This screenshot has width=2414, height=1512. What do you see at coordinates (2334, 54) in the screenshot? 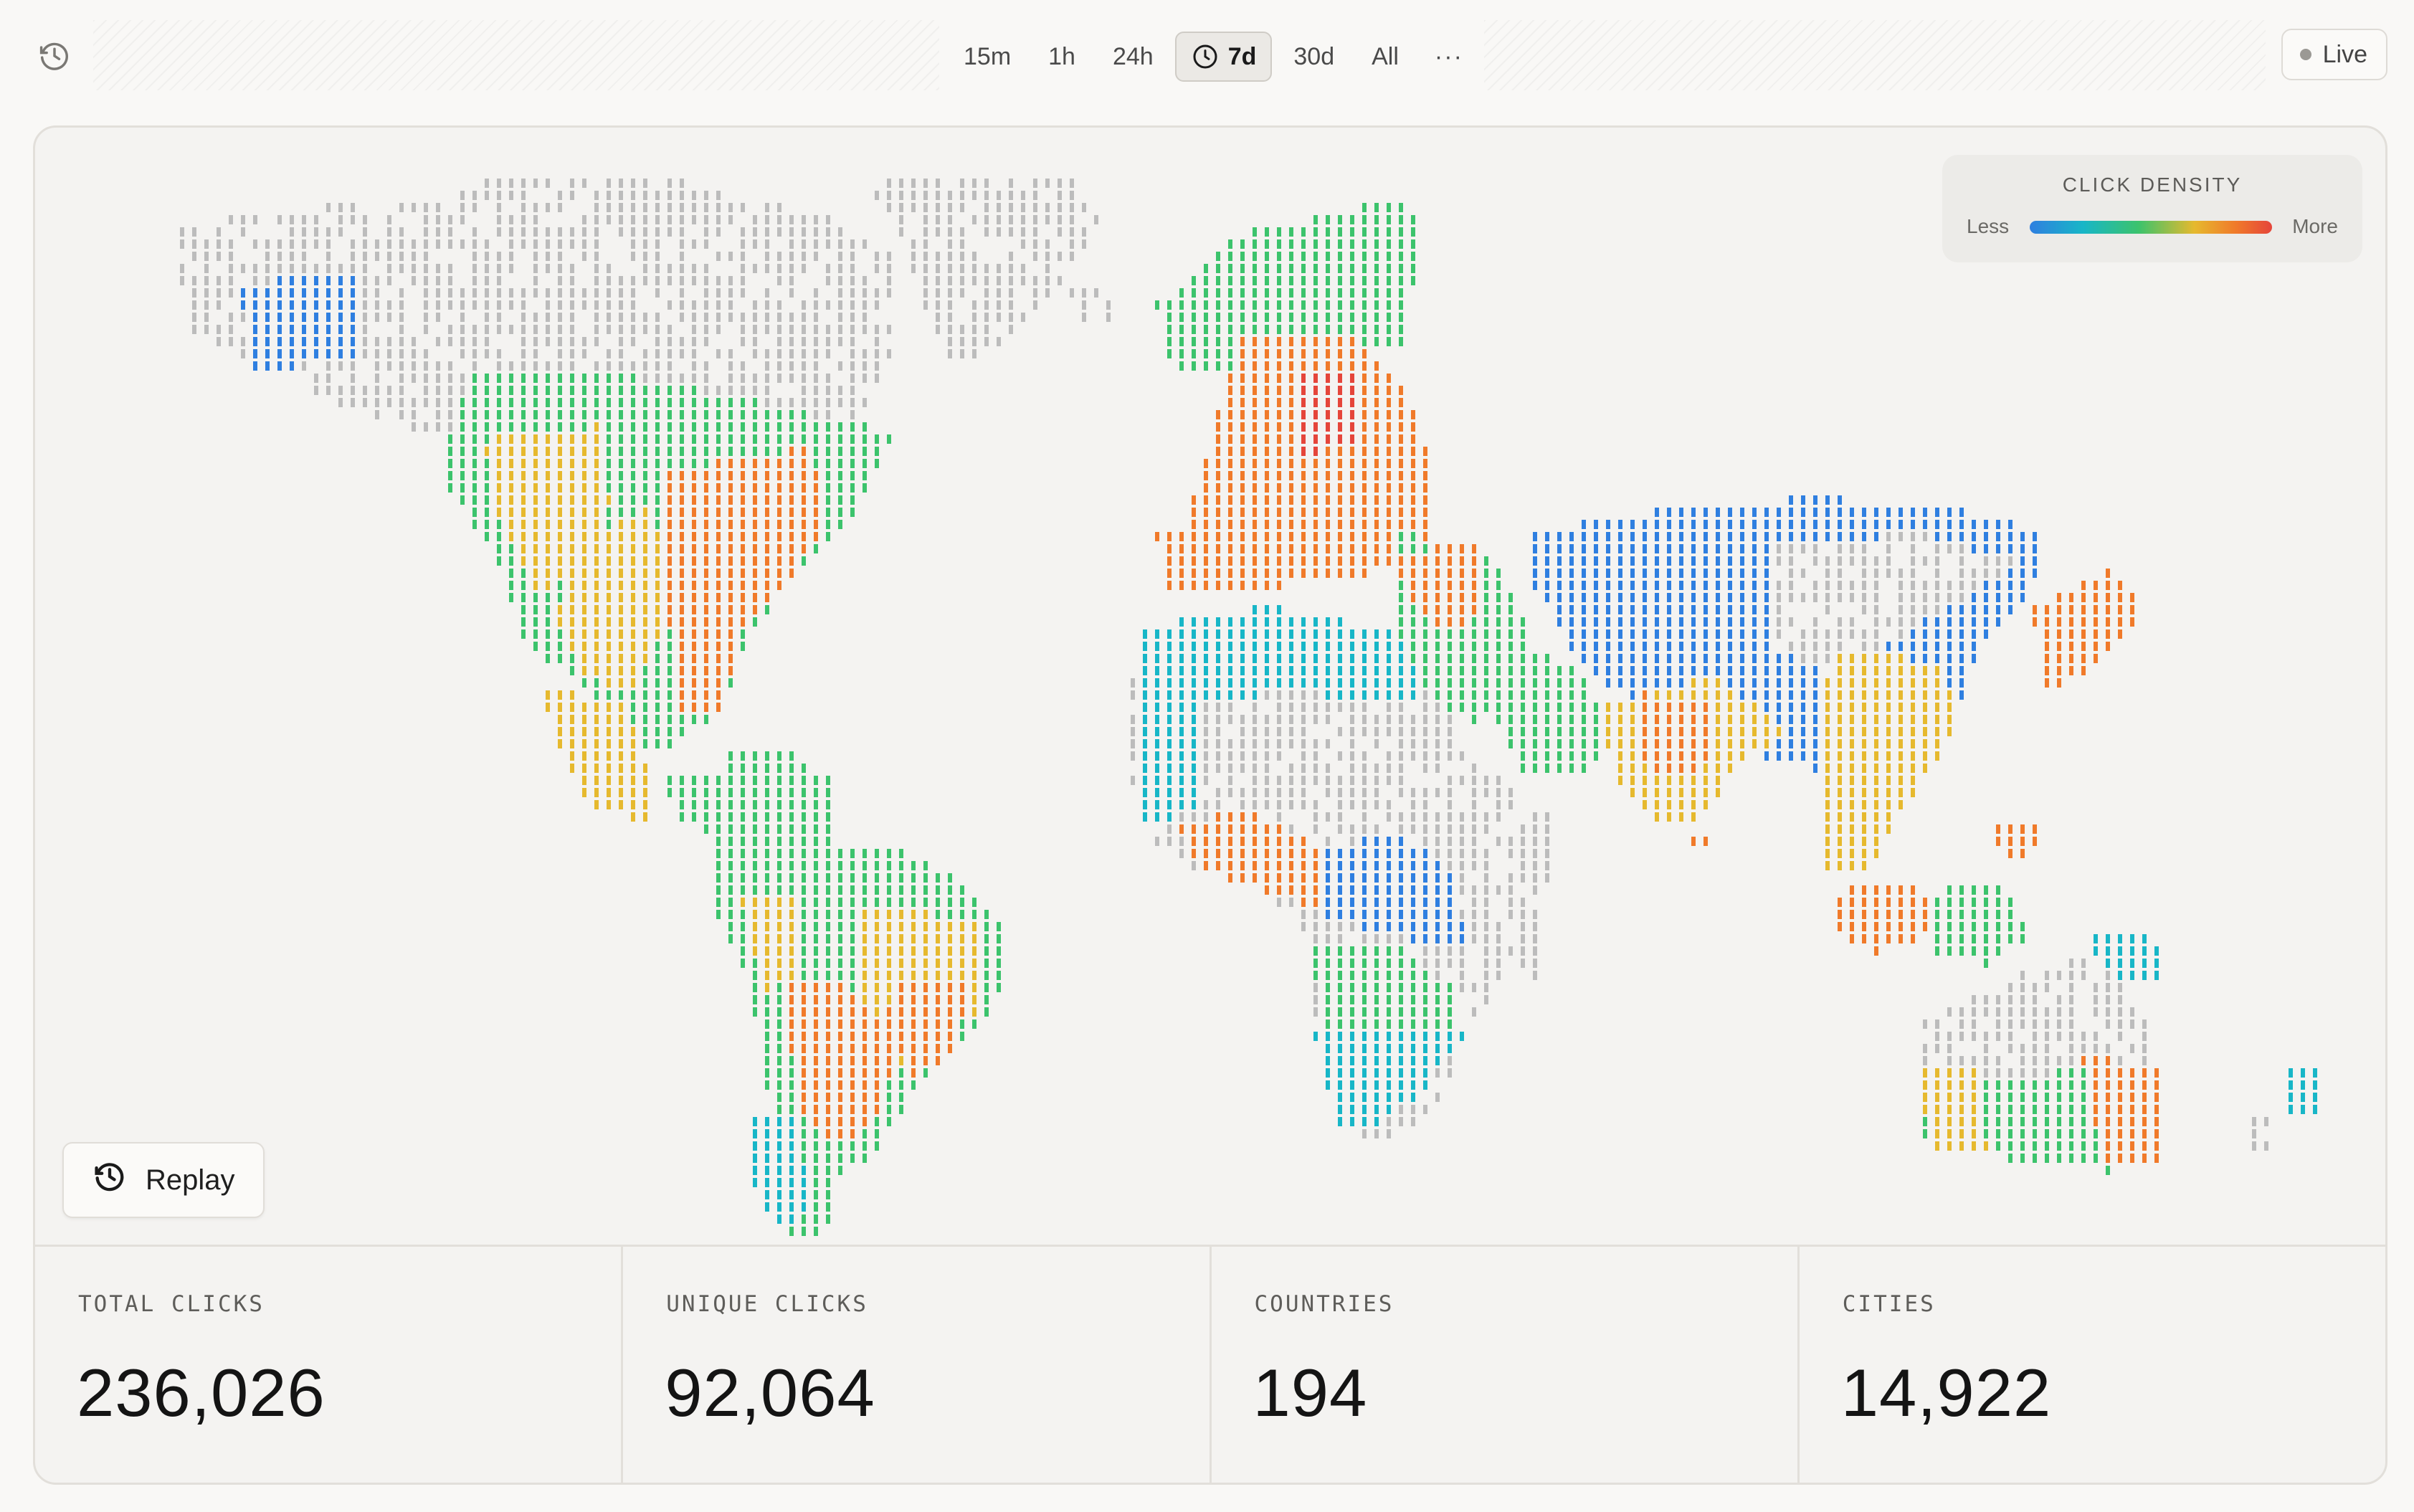
I see `live-button: Live` at bounding box center [2334, 54].